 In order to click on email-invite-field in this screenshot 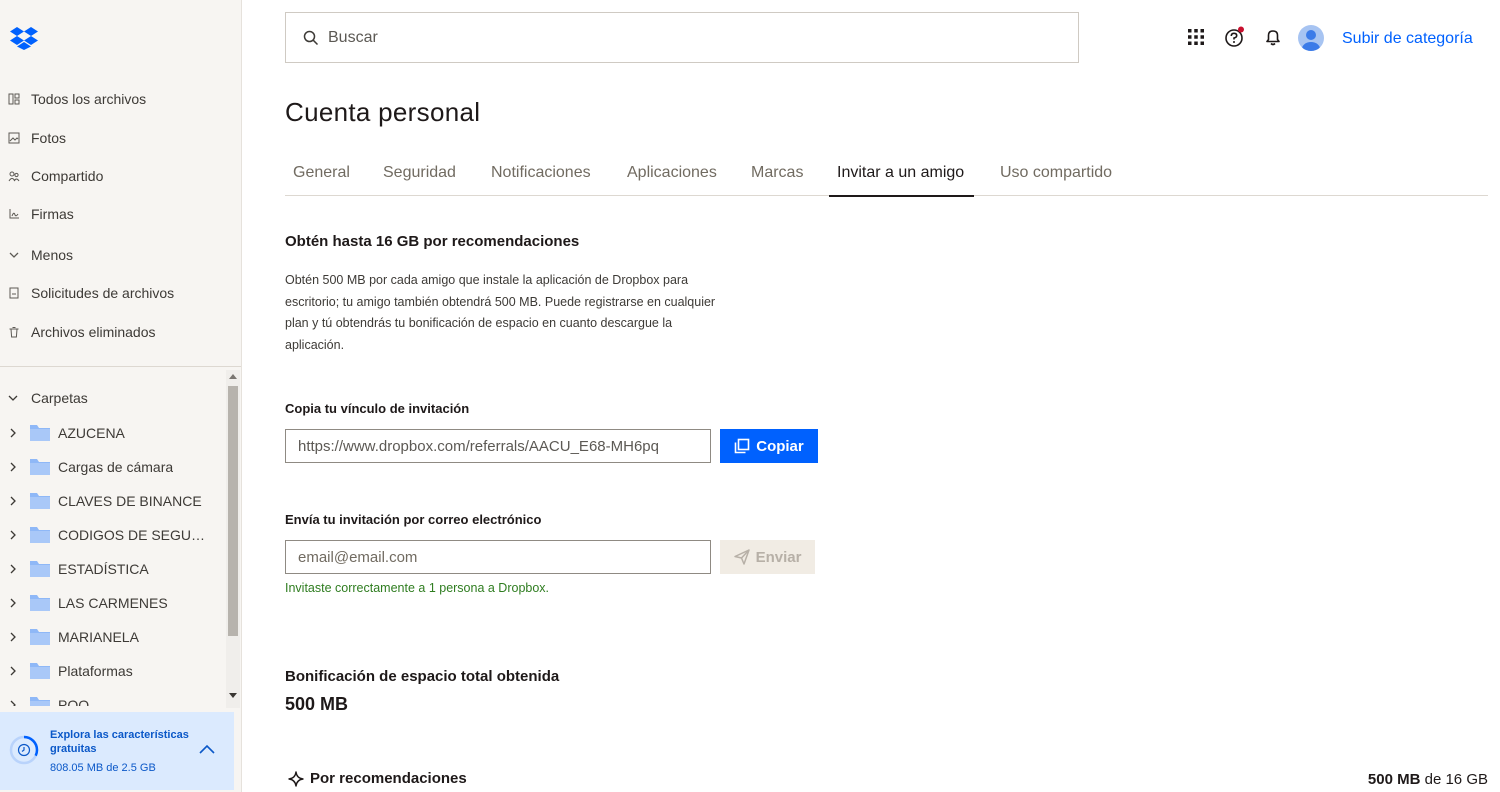, I will do `click(498, 557)`.